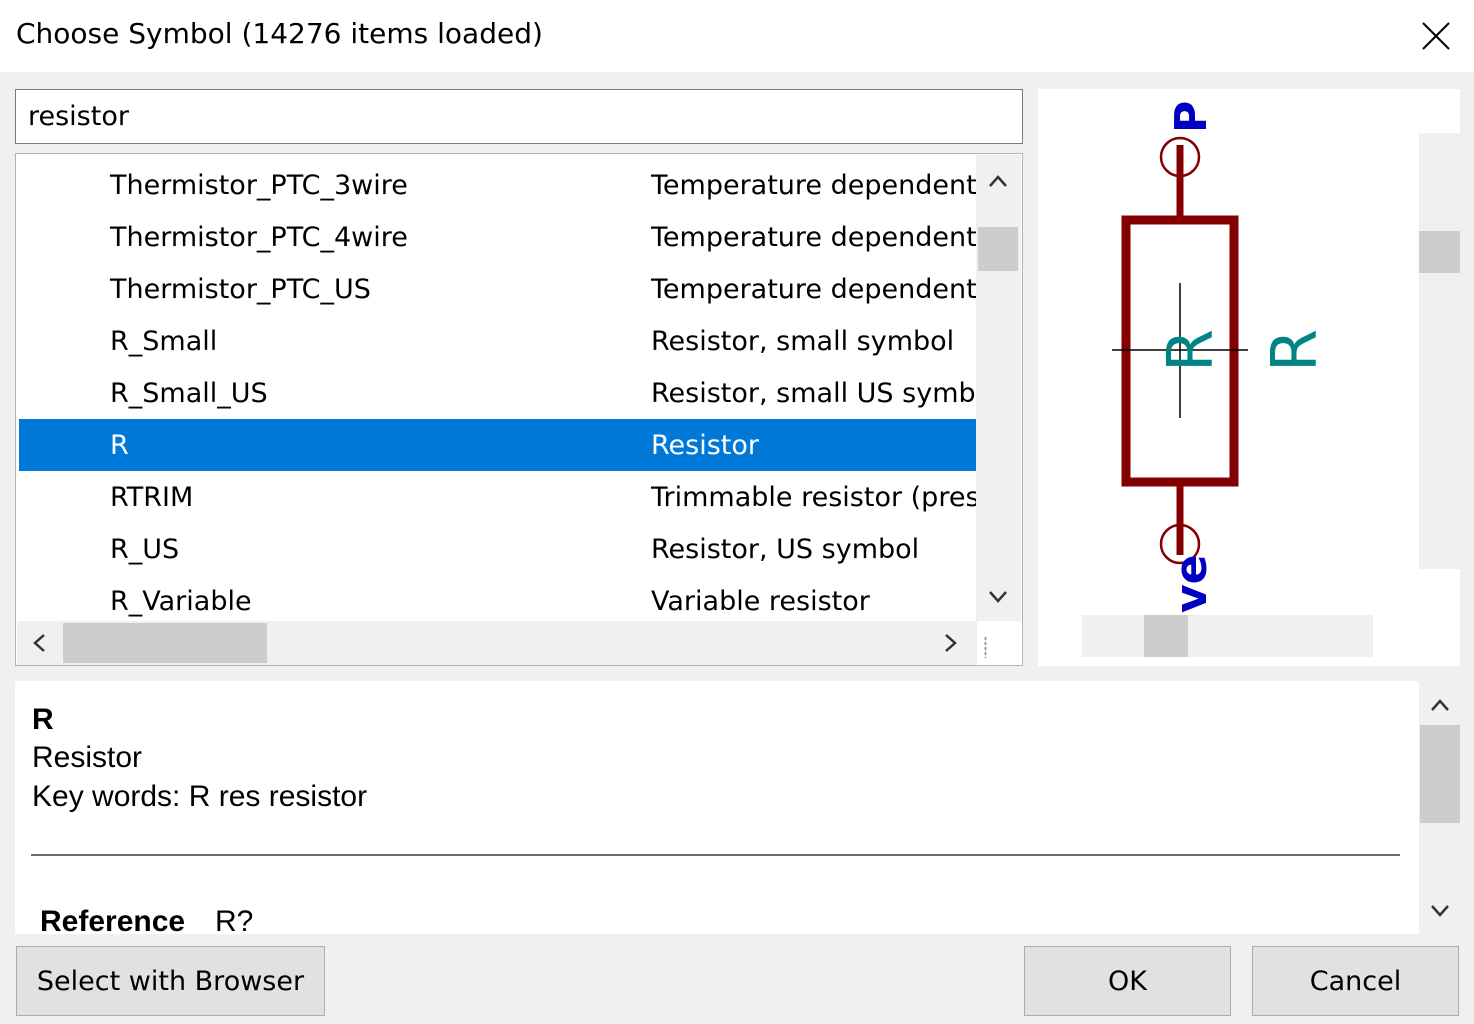  What do you see at coordinates (519, 116) in the screenshot?
I see `search-input` at bounding box center [519, 116].